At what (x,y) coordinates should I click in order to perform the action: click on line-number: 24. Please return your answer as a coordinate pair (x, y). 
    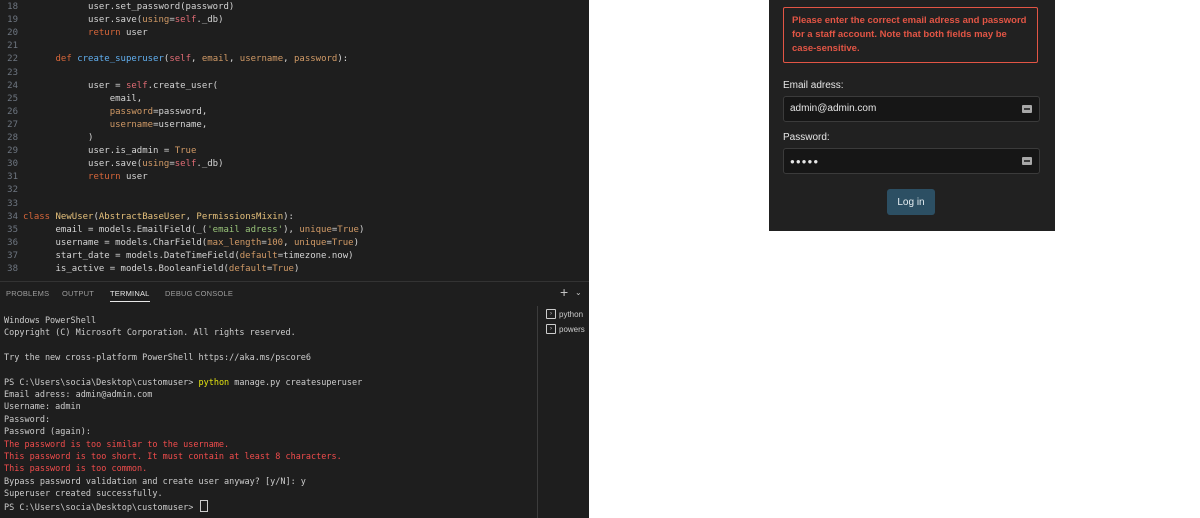
    Looking at the image, I should click on (12, 85).